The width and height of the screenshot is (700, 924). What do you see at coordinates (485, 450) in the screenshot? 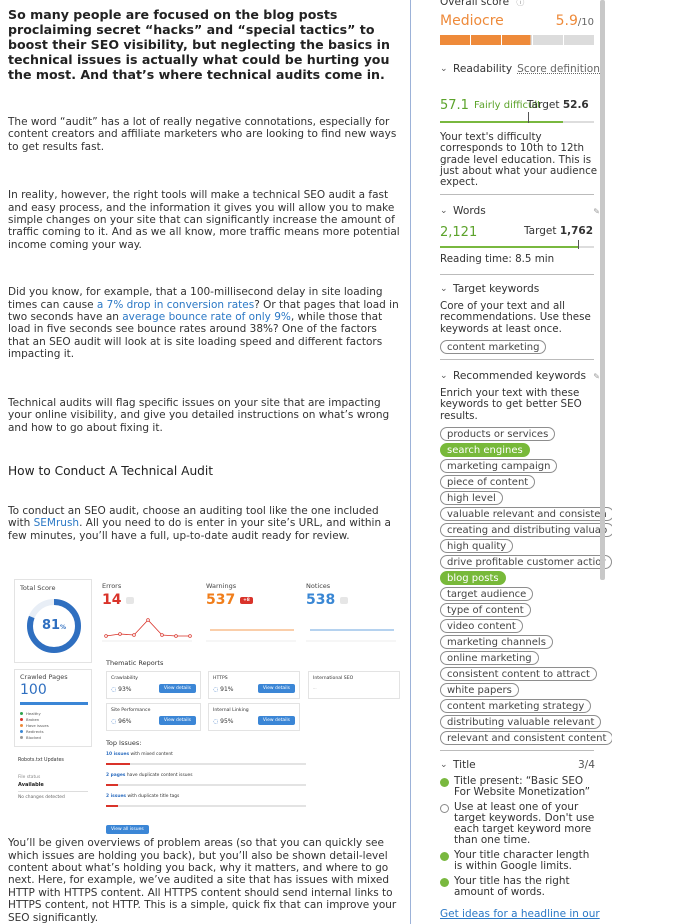
I see `recommended-keyword-chip: search engines` at bounding box center [485, 450].